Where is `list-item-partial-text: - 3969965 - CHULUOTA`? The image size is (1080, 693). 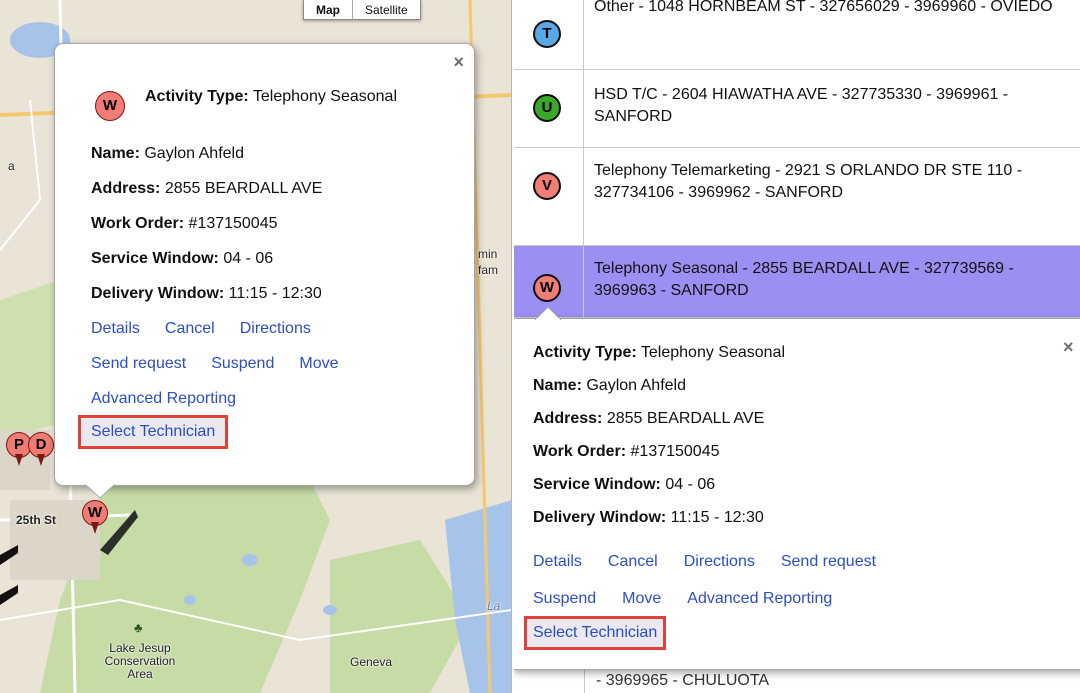
list-item-partial-text: - 3969965 - CHULUOTA is located at coordinates (683, 680).